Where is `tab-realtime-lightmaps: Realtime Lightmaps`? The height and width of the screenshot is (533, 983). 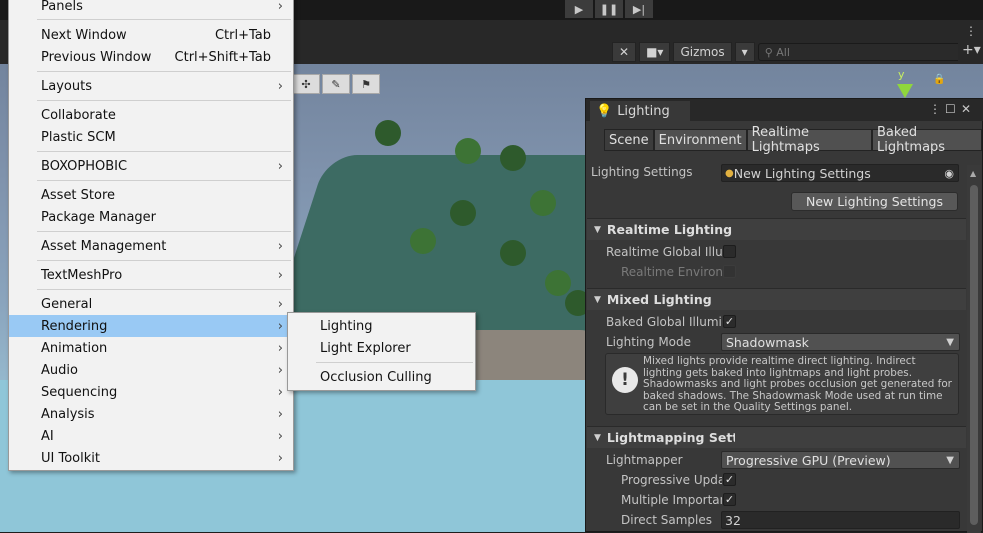
tab-realtime-lightmaps: Realtime Lightmaps is located at coordinates (809, 140).